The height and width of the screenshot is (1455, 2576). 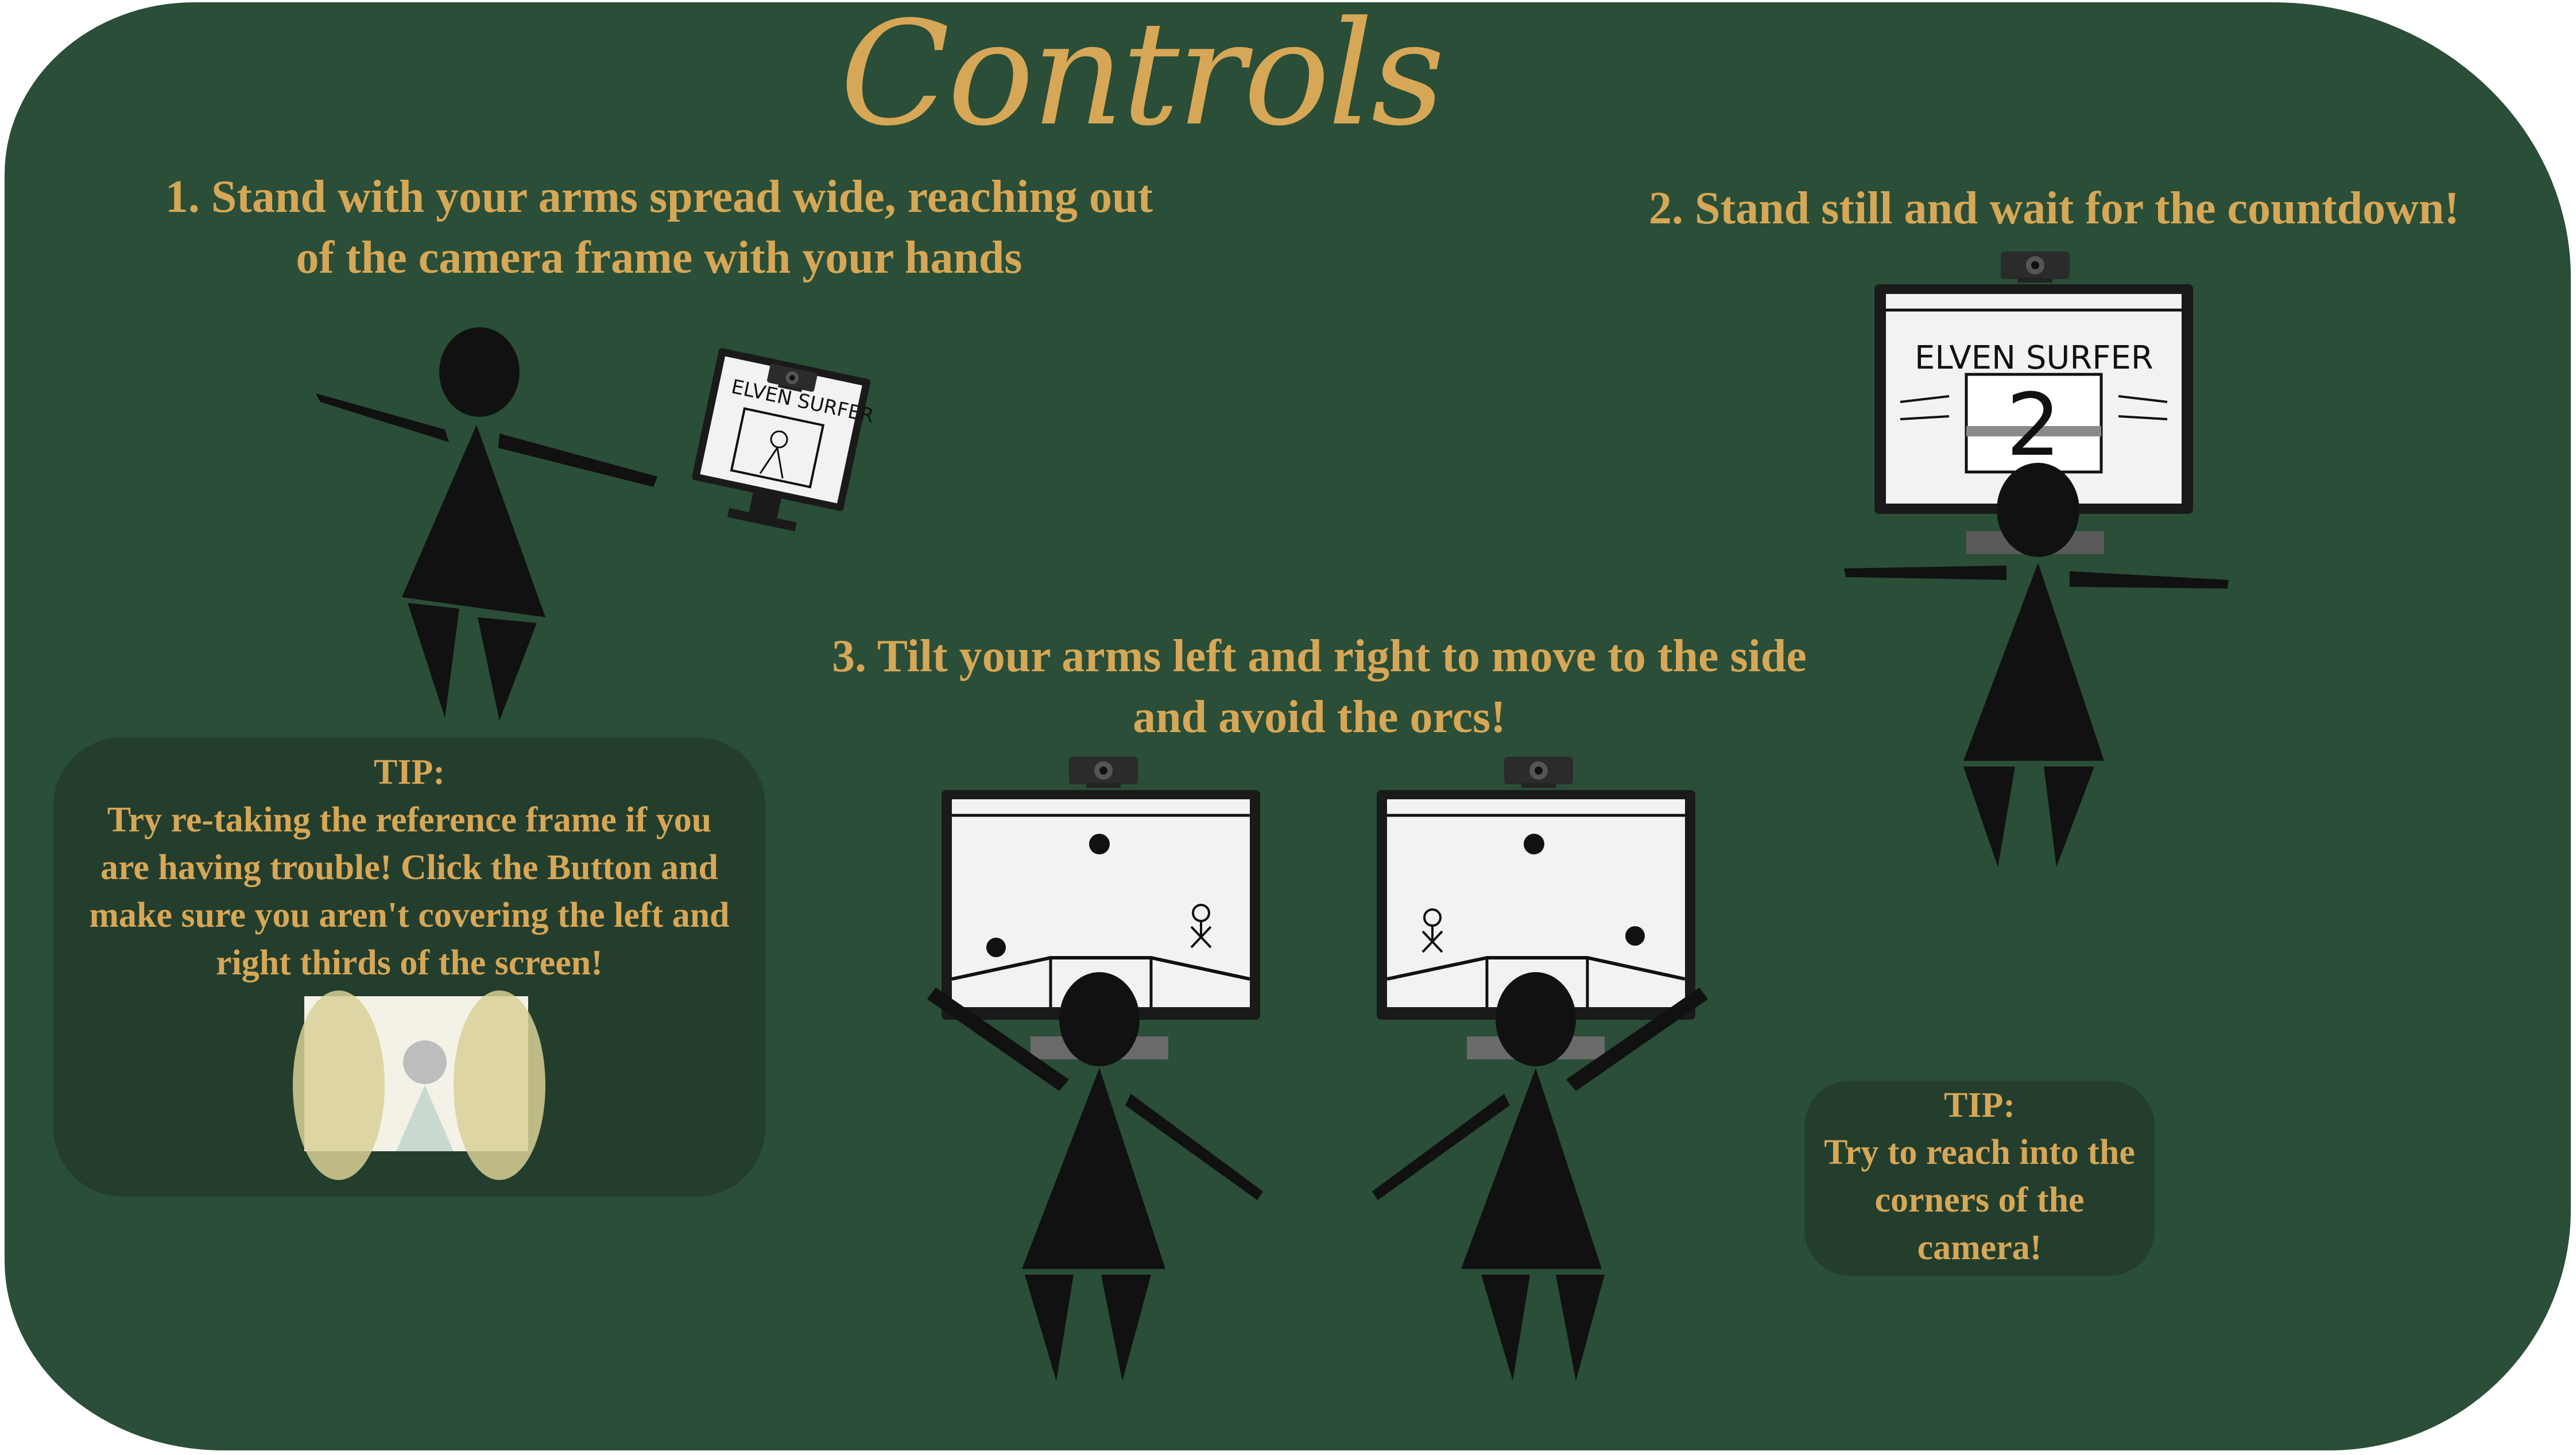 I want to click on person-figure-step2, so click(x=2036, y=665).